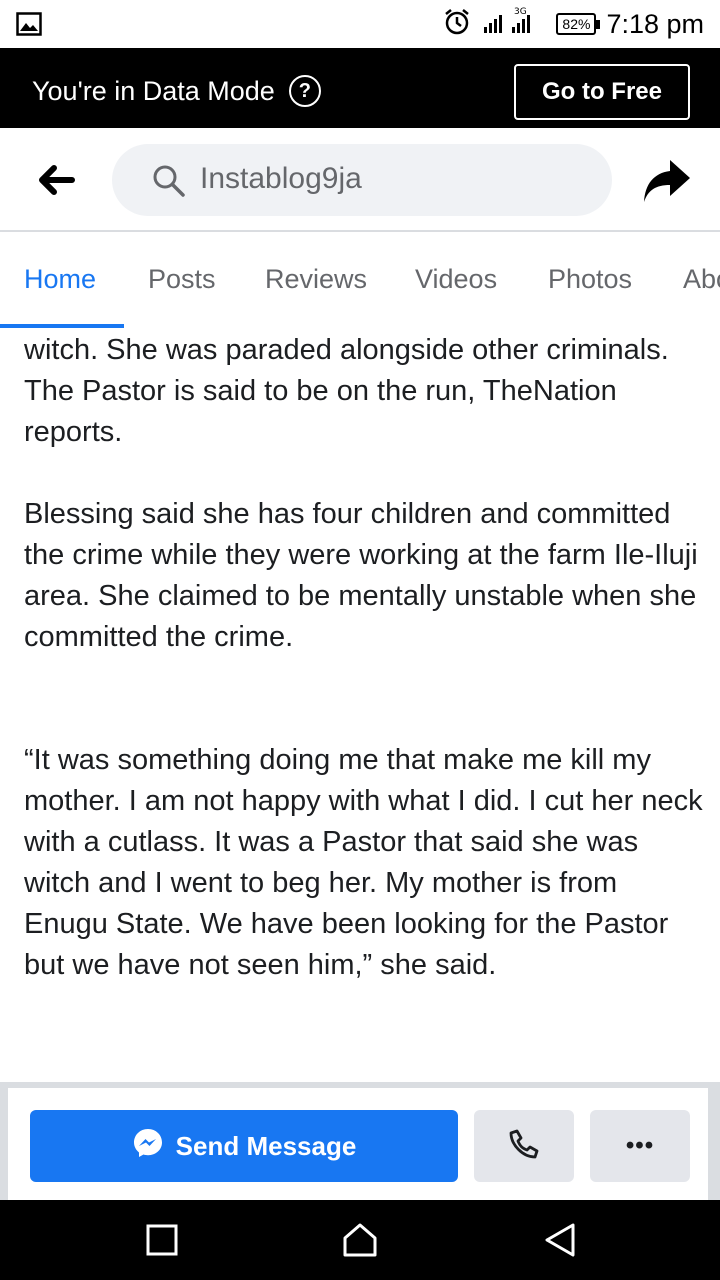 The width and height of the screenshot is (720, 1280). Describe the element at coordinates (281, 178) in the screenshot. I see `search-query: Instablog9ja` at that location.